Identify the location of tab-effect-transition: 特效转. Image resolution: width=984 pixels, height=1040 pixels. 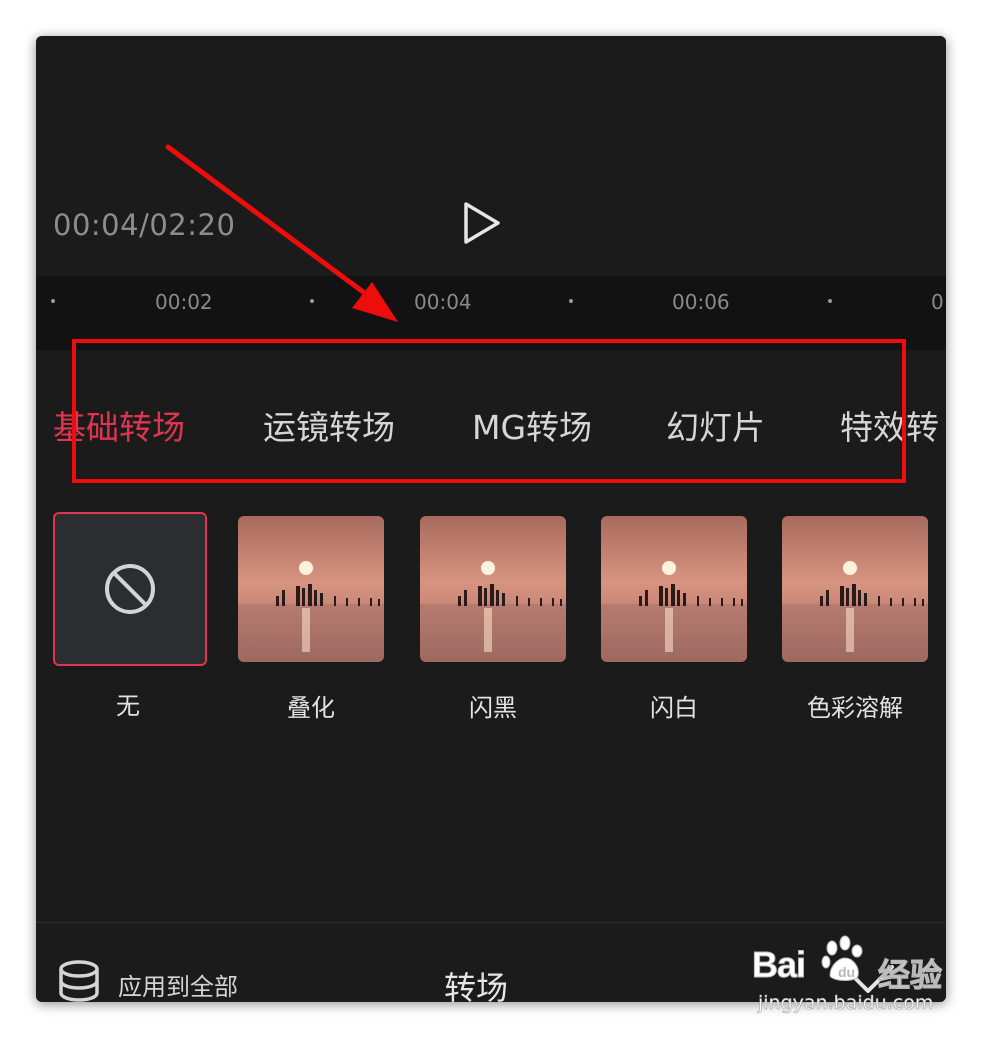
(889, 425).